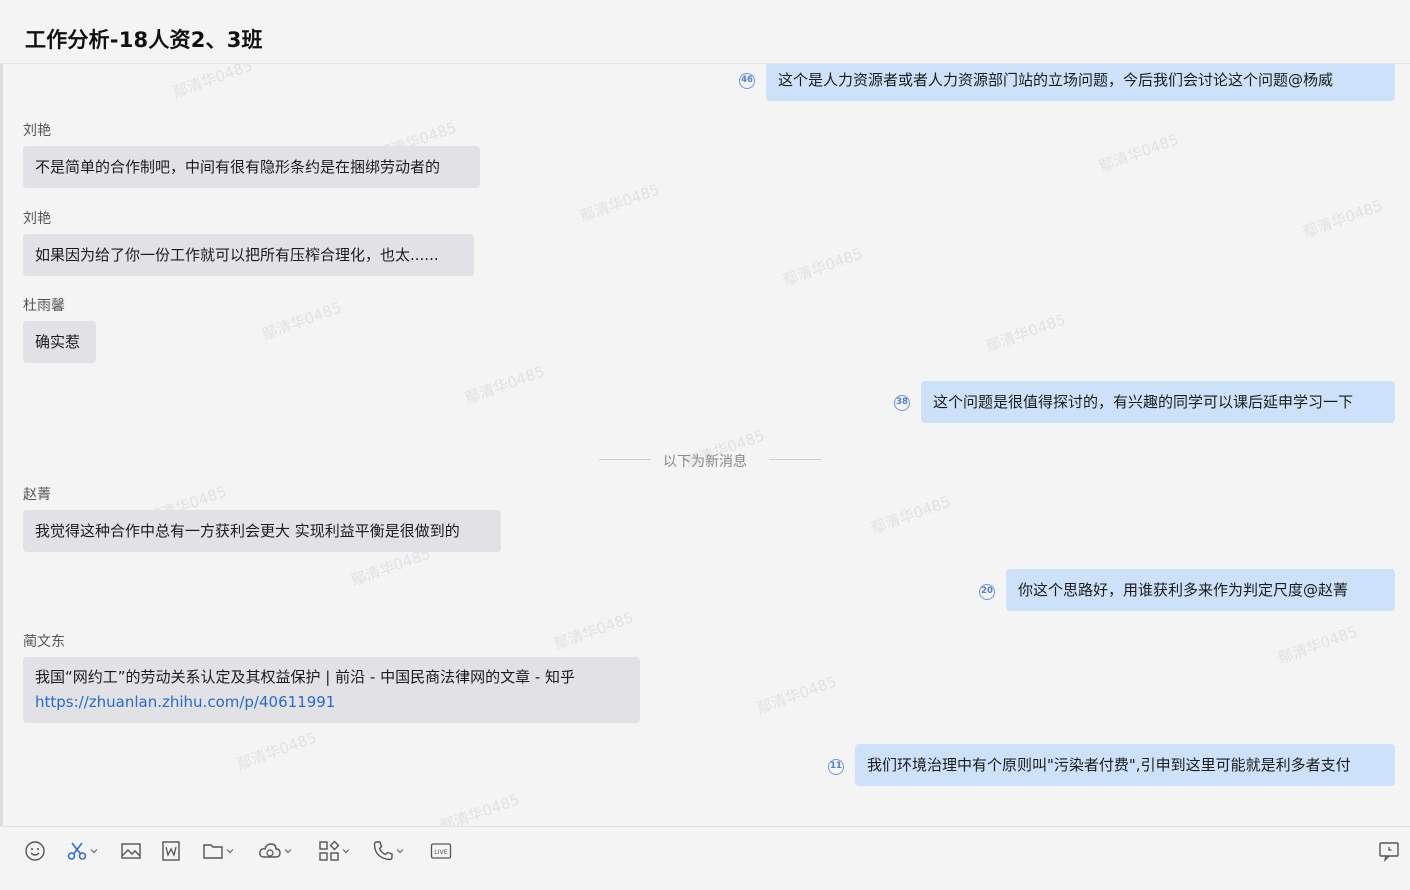 This screenshot has width=1410, height=890. Describe the element at coordinates (262, 531) in the screenshot. I see `message-bubble-incoming: 我觉得这种合作中总有一方获利会更大 实现利益平衡是很做到的` at that location.